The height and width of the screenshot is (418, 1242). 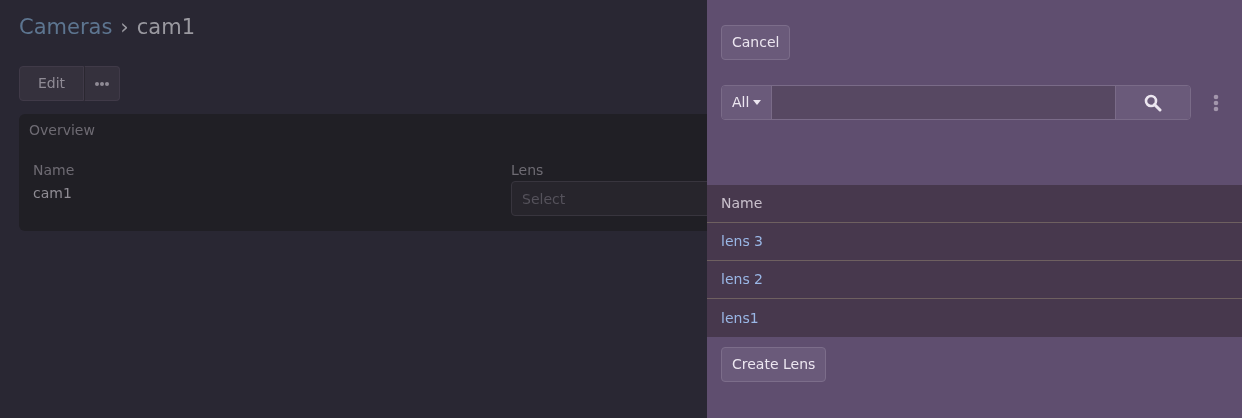 What do you see at coordinates (1216, 102) in the screenshot?
I see `kebab-menu-icon` at bounding box center [1216, 102].